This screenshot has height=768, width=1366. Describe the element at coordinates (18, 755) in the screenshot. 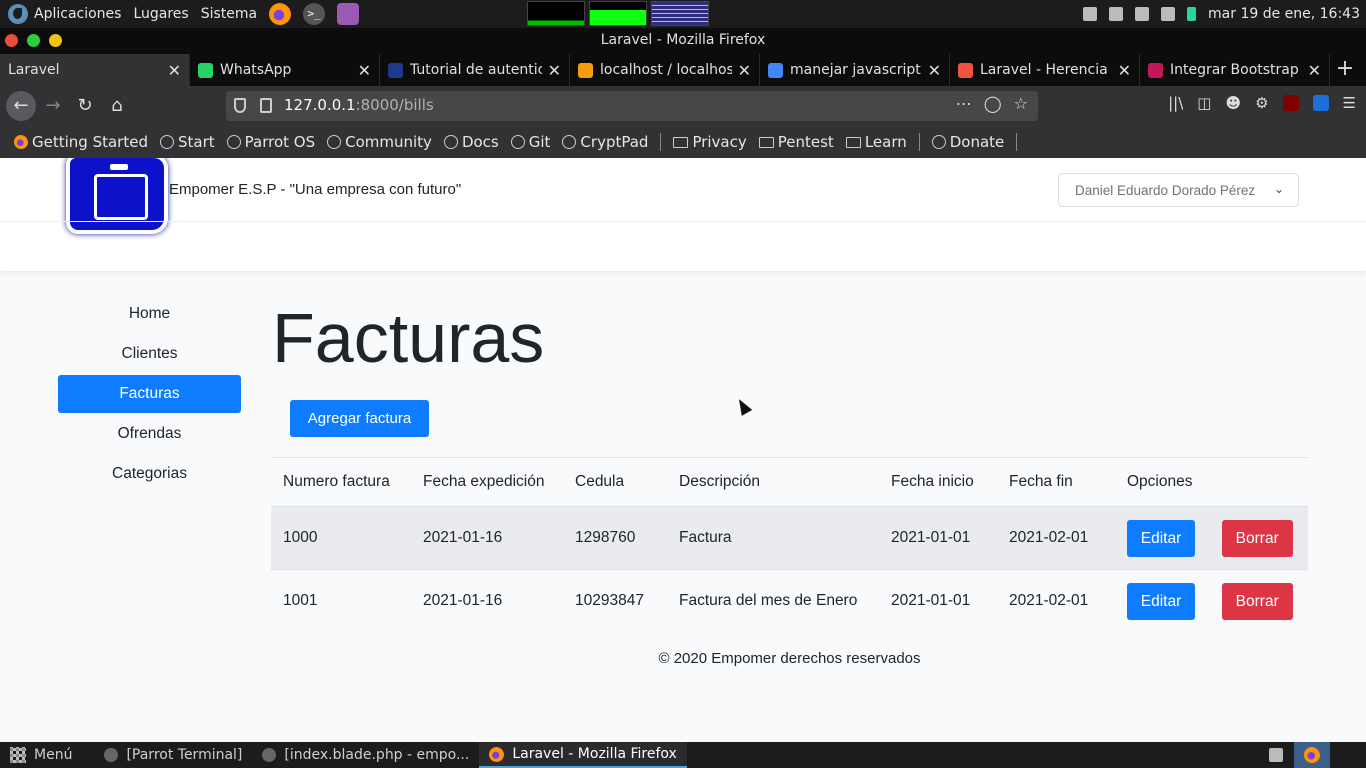

I see `menu-grid-icon` at that location.